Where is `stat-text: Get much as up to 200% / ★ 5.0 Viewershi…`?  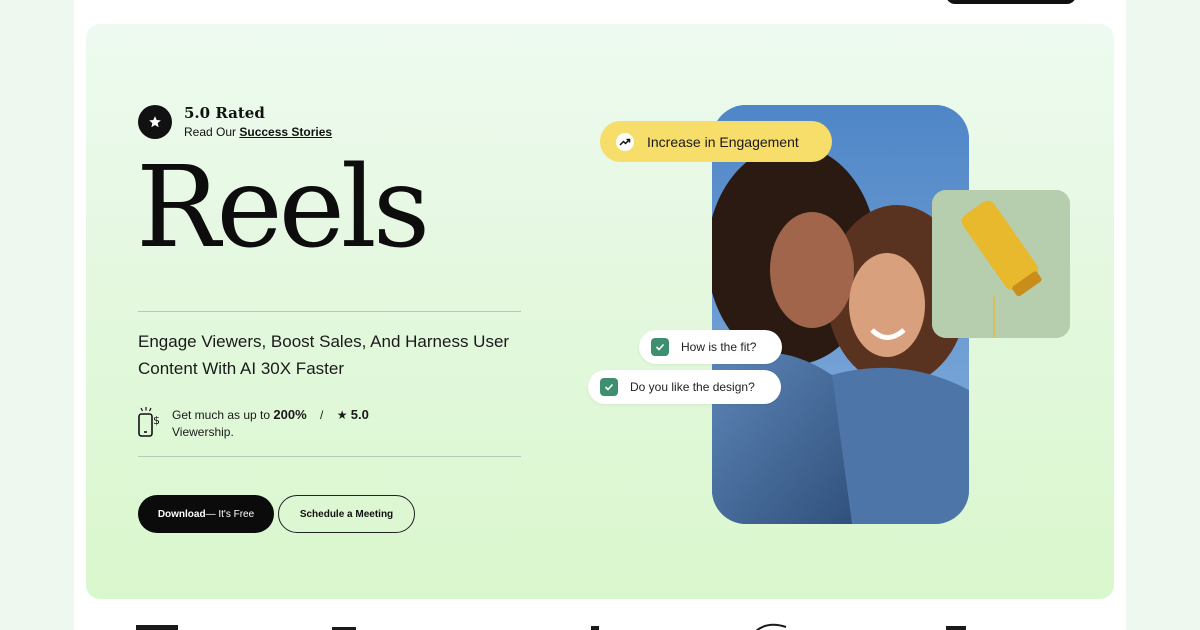 stat-text: Get much as up to 200% / ★ 5.0 Viewershi… is located at coordinates (270, 423).